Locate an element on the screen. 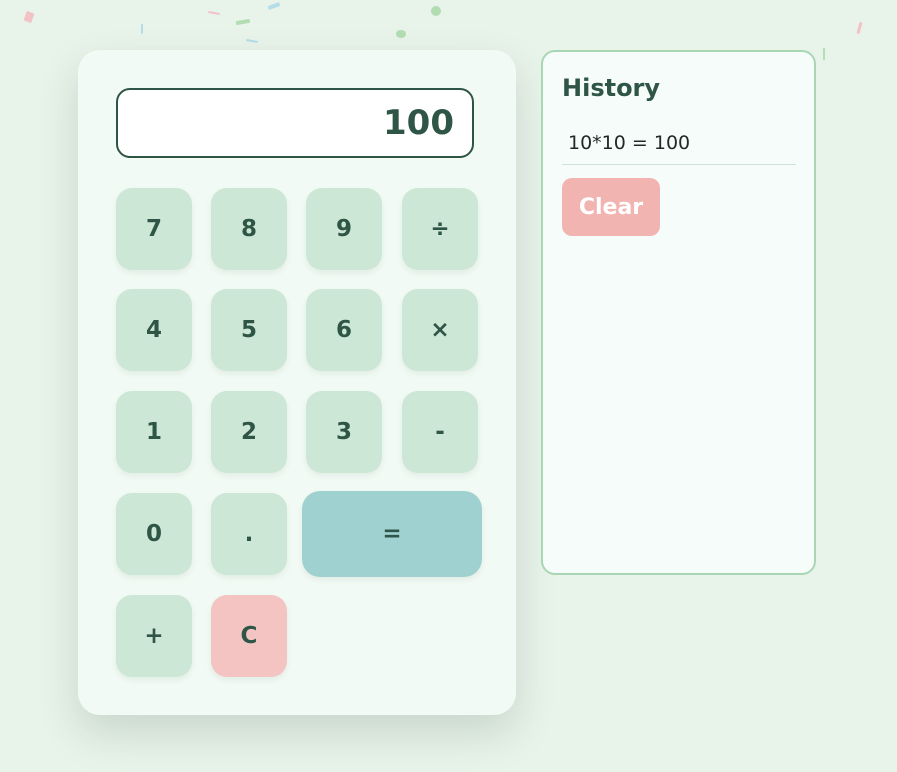 The width and height of the screenshot is (897, 772). key-6: 6 is located at coordinates (344, 330).